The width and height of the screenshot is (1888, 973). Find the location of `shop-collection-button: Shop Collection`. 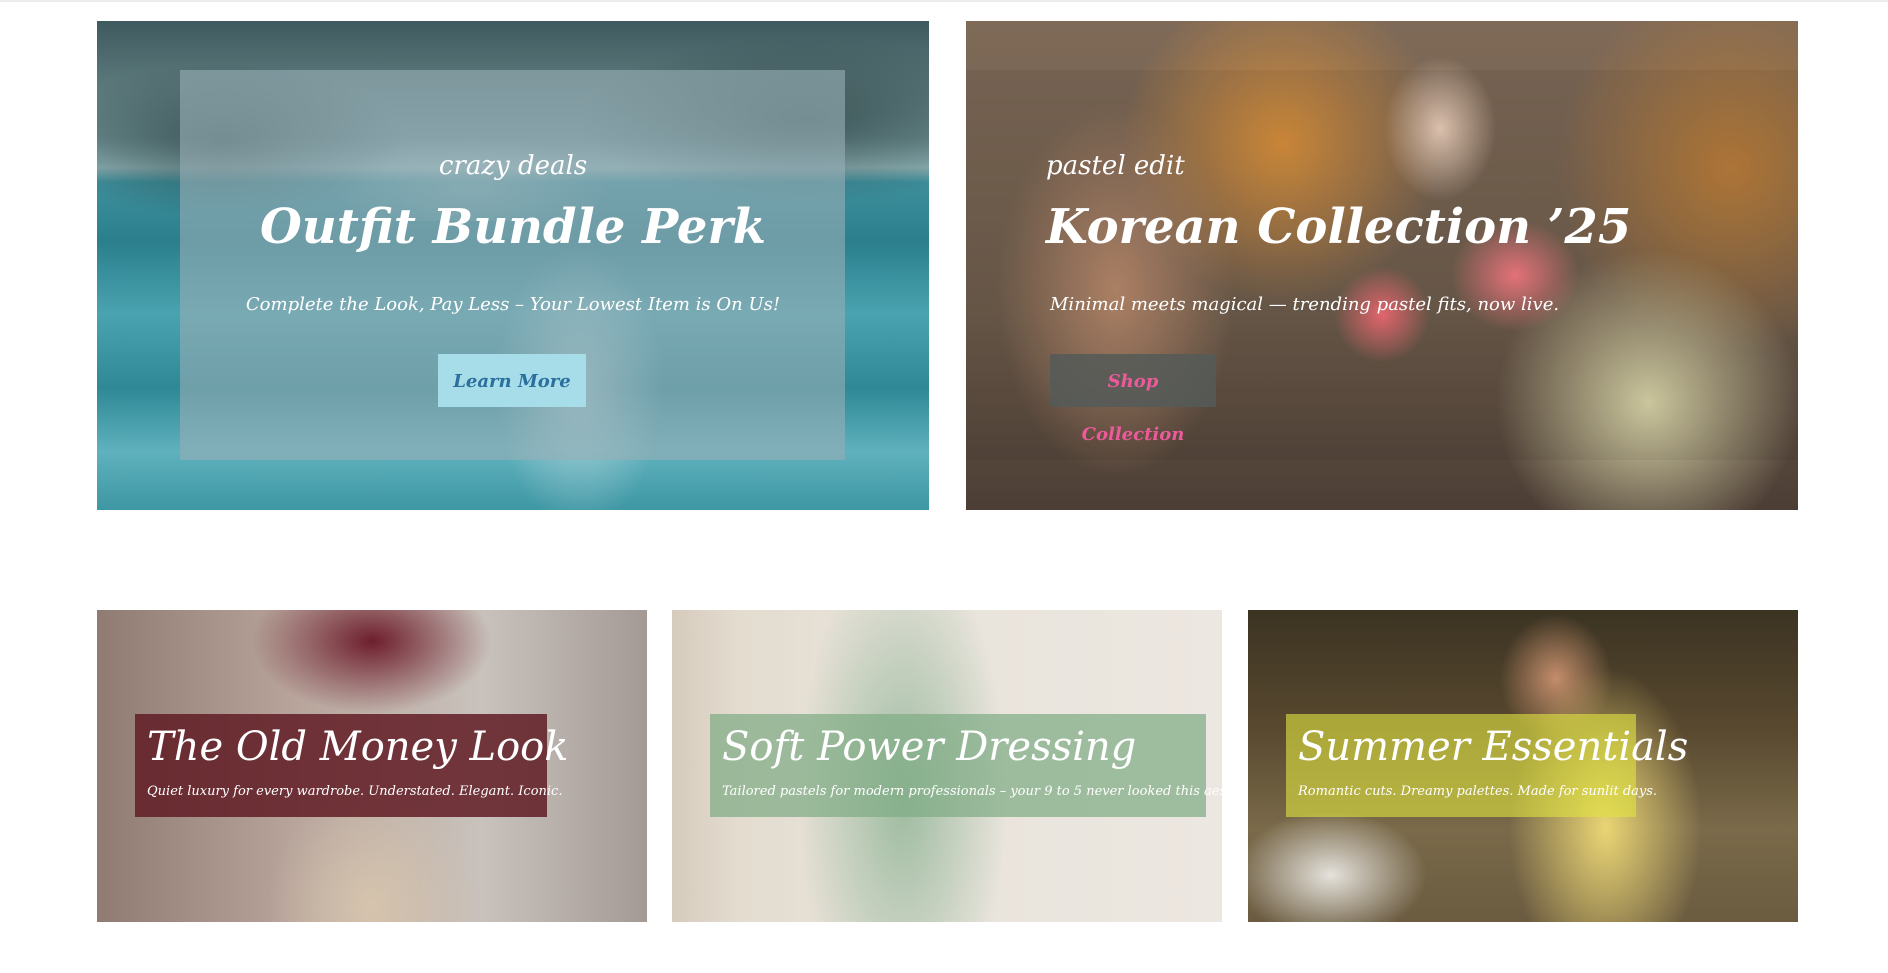

shop-collection-button: Shop Collection is located at coordinates (1133, 399).